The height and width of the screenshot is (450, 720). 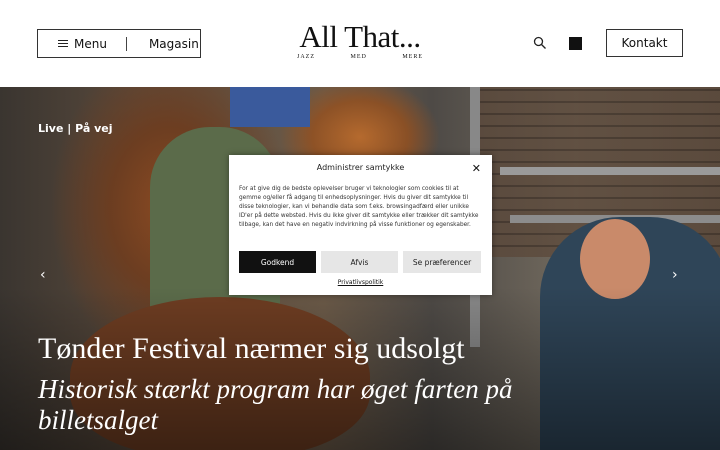 I want to click on site-logo: All That... JAZZ MED MERE, so click(x=360, y=42).